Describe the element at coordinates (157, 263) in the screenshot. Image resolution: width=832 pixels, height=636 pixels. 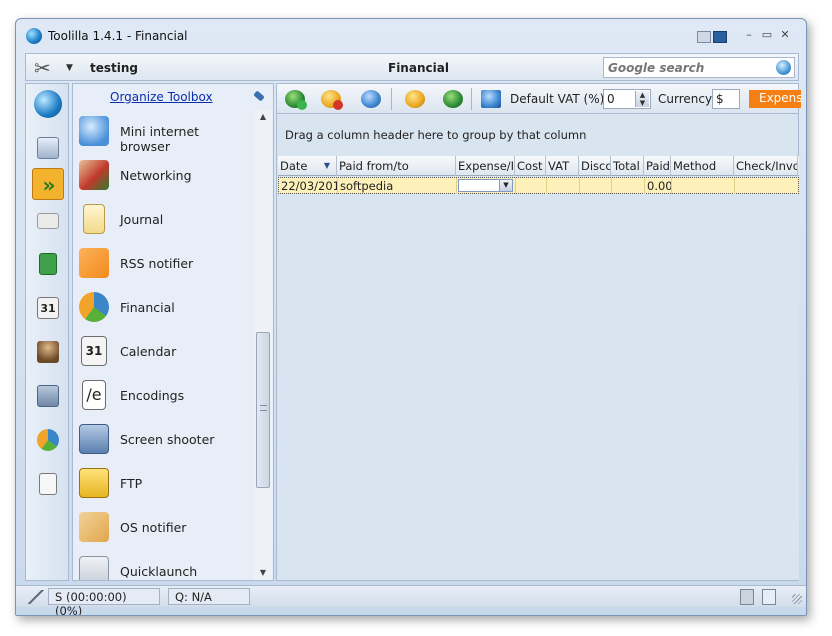
I see `tool-item-label: RSS notifier` at that location.